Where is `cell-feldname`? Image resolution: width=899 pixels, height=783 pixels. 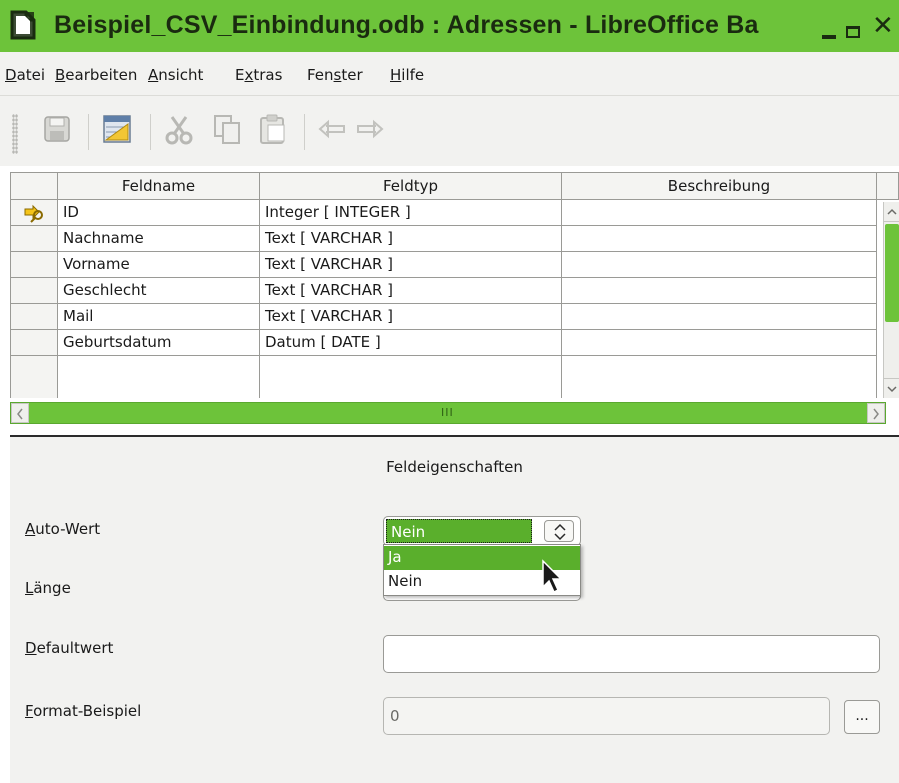
cell-feldname is located at coordinates (159, 377).